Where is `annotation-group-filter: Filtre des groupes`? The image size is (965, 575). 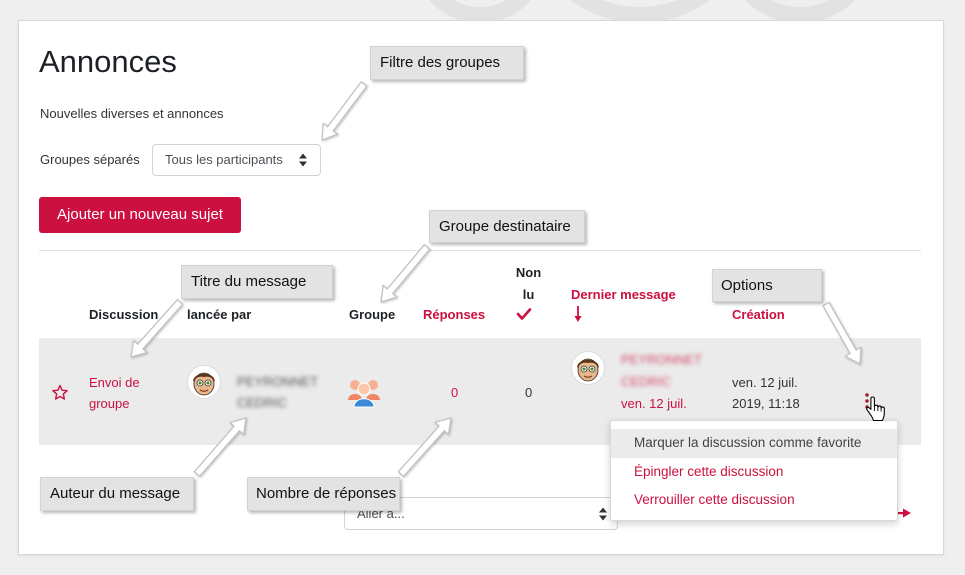
annotation-group-filter: Filtre des groupes is located at coordinates (447, 63).